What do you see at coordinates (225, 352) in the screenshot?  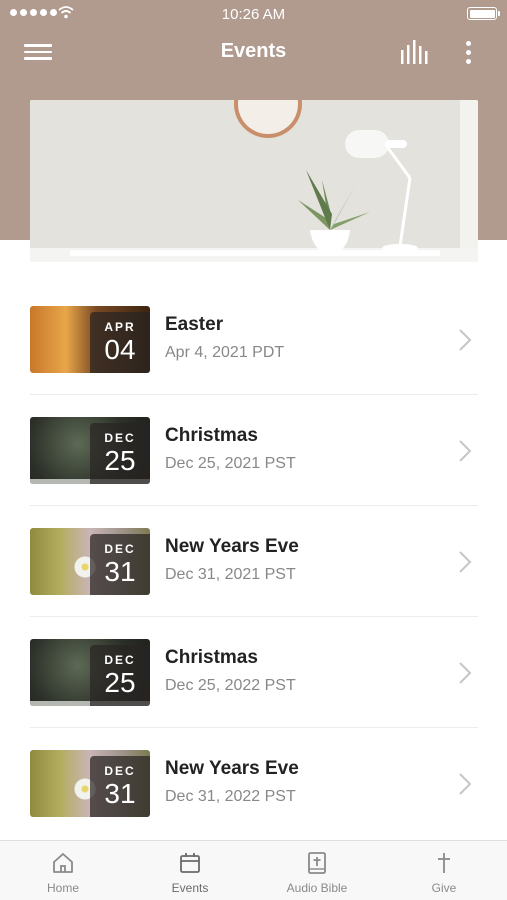 I see `event-date: Apr 4, 2021 PDT` at bounding box center [225, 352].